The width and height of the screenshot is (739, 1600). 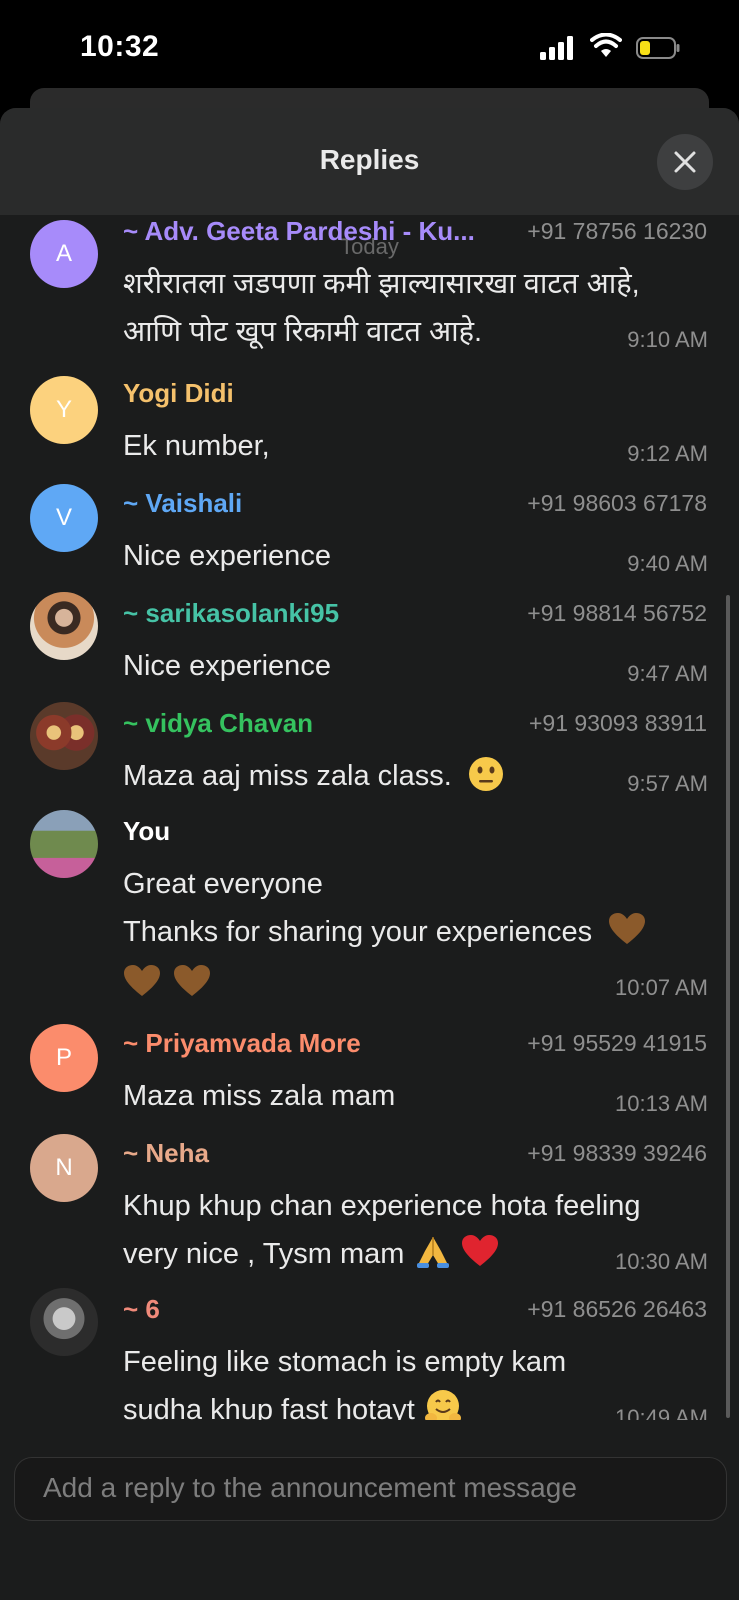 I want to click on red-heart-icon, so click(x=479, y=1251).